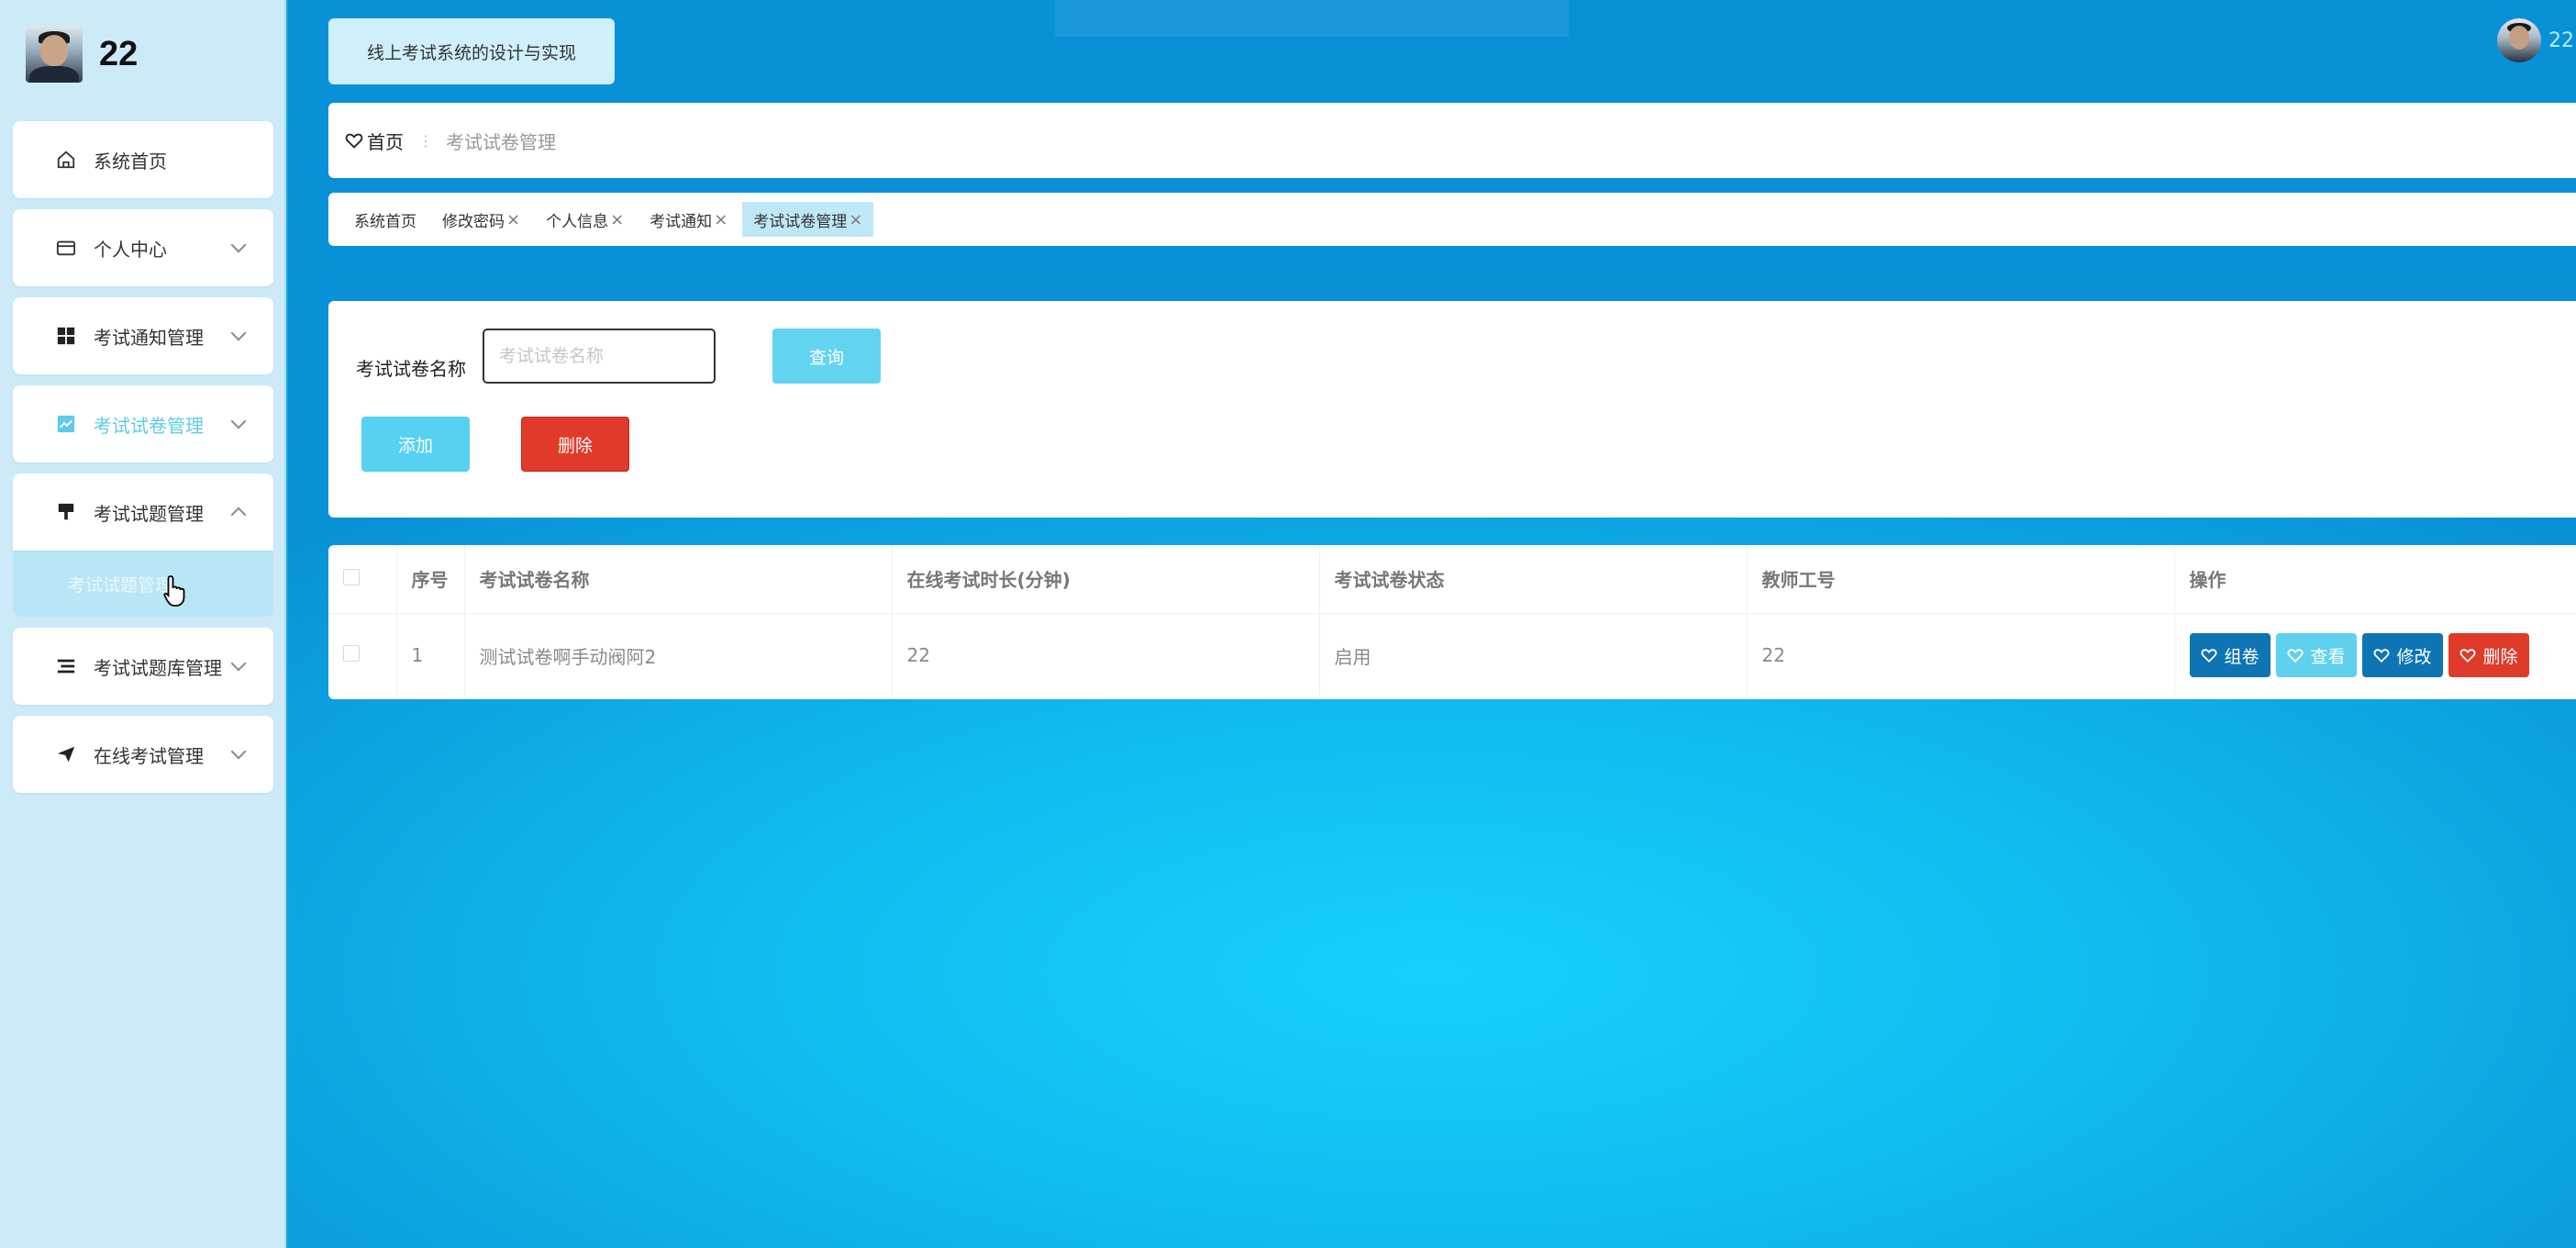 This screenshot has width=2576, height=1248. What do you see at coordinates (149, 337) in the screenshot?
I see `sidebar-item-label: 考试通知管理` at bounding box center [149, 337].